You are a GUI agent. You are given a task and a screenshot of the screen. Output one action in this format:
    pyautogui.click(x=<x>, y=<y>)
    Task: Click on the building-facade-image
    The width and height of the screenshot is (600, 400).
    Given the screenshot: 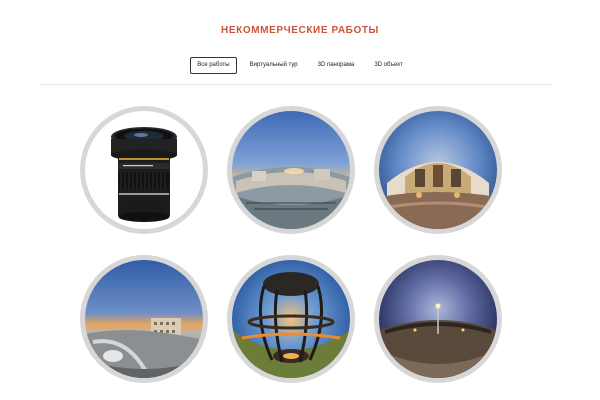 What is the action you would take?
    pyautogui.click(x=438, y=170)
    